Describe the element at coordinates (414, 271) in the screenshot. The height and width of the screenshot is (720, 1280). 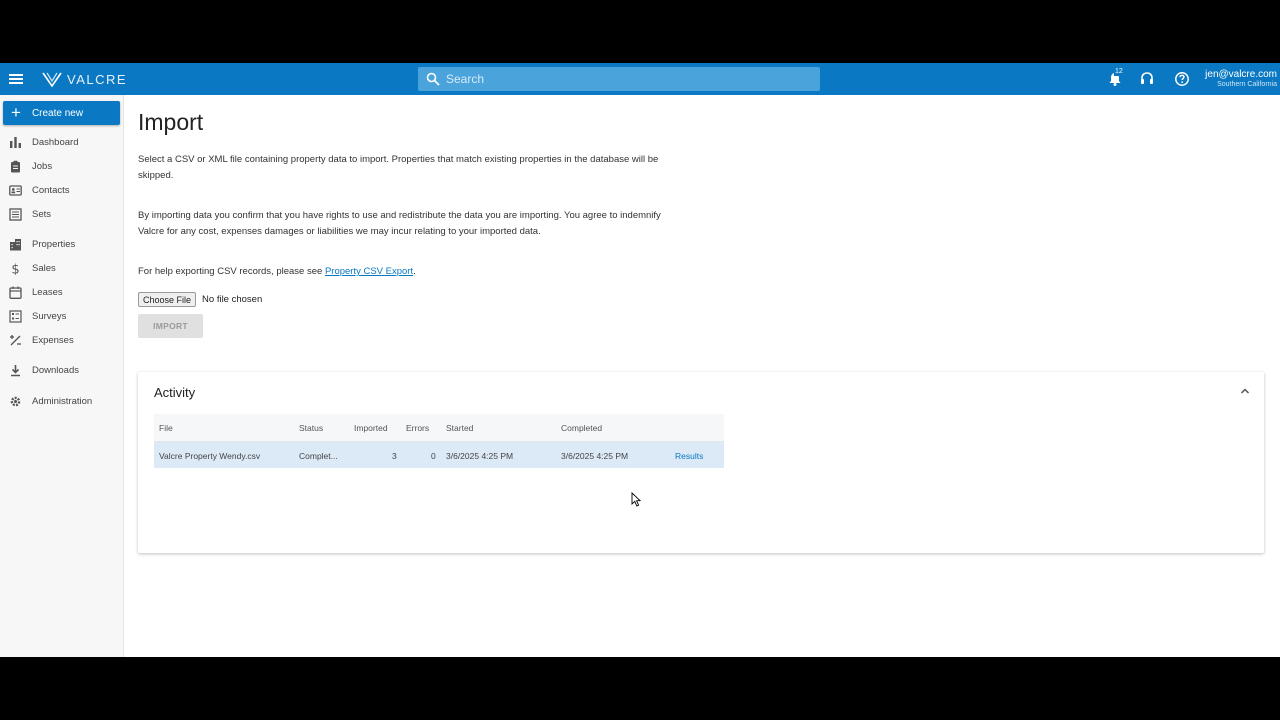
I see `export-help-suffix: .` at that location.